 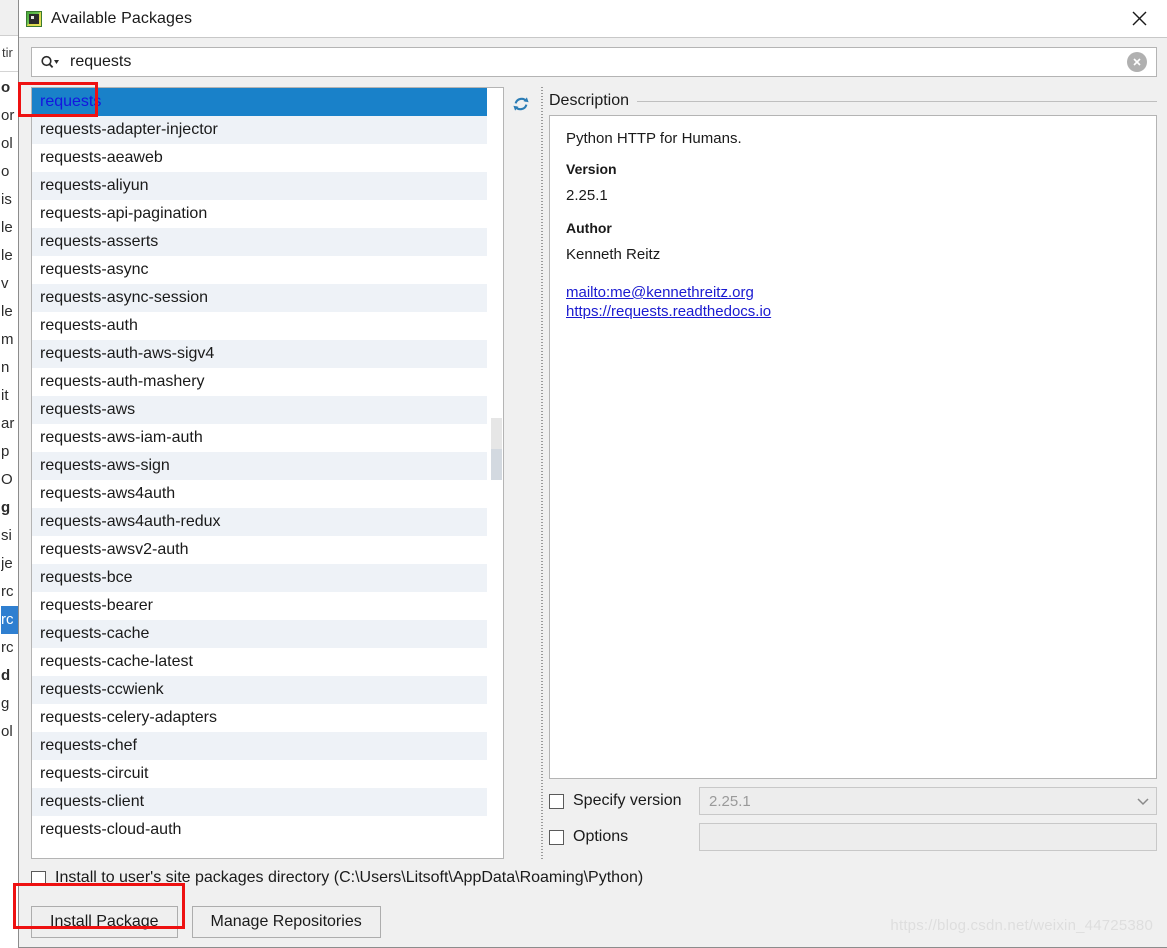 I want to click on package-list-item: requests-celery-adapters, so click(x=259, y=718).